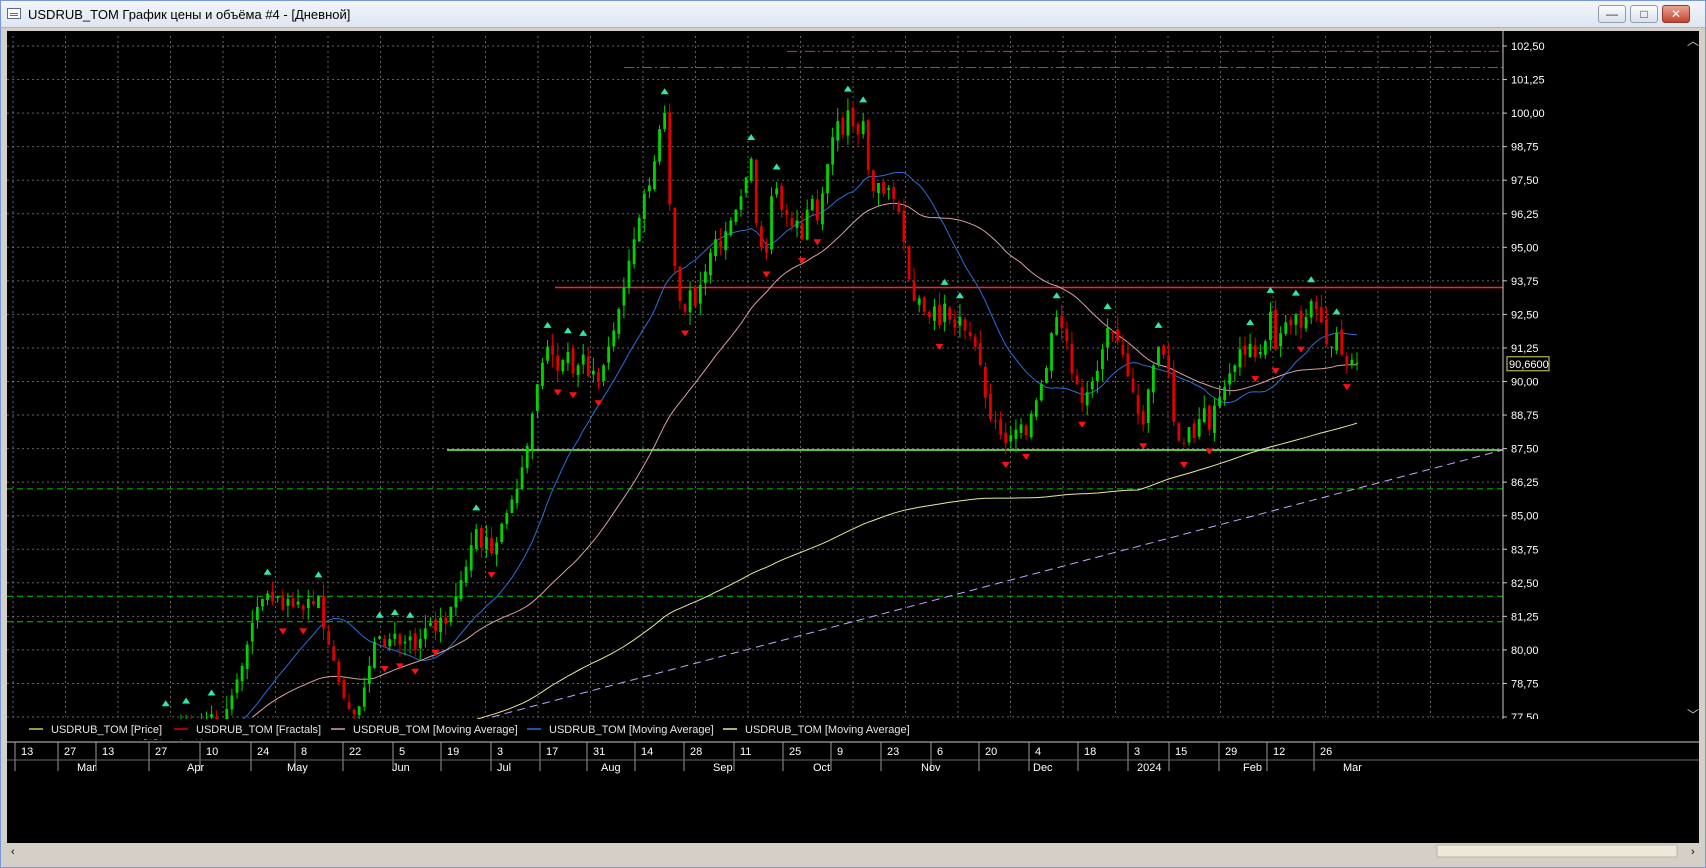  I want to click on x-day-label: 14, so click(647, 752).